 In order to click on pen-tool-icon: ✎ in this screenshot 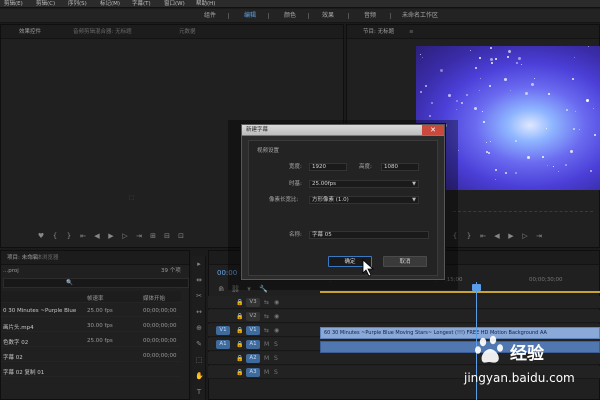, I will do `click(199, 344)`.